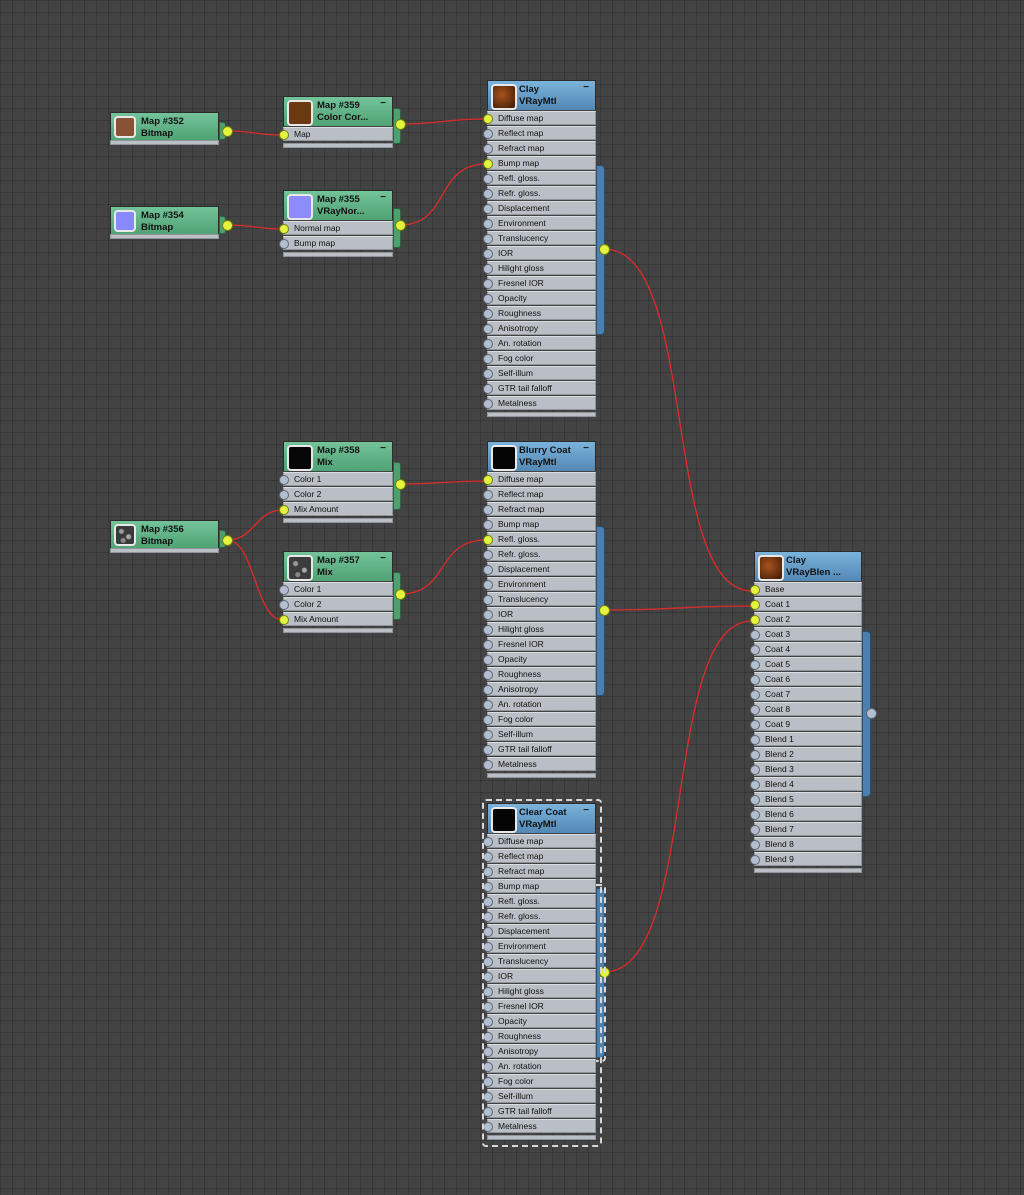 This screenshot has height=1195, width=1024. What do you see at coordinates (806, 769) in the screenshot?
I see `slot-blend-3: Blend 3` at bounding box center [806, 769].